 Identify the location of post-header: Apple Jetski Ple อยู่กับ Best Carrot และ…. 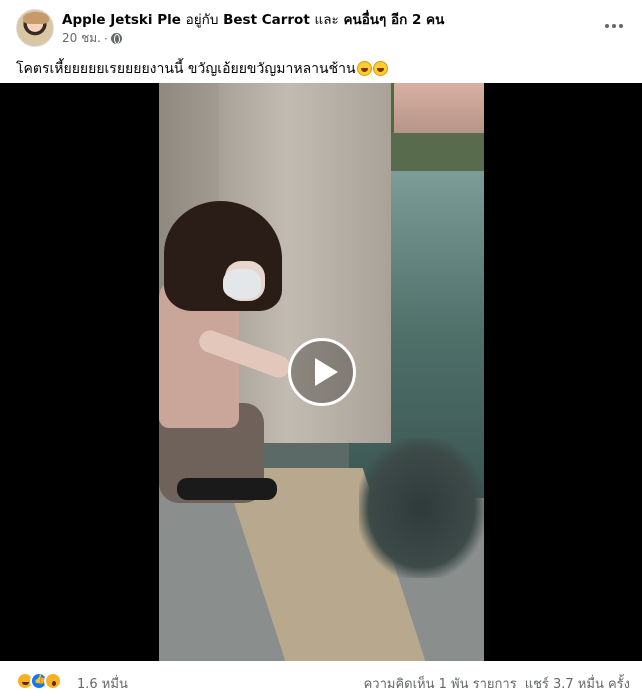
(321, 26).